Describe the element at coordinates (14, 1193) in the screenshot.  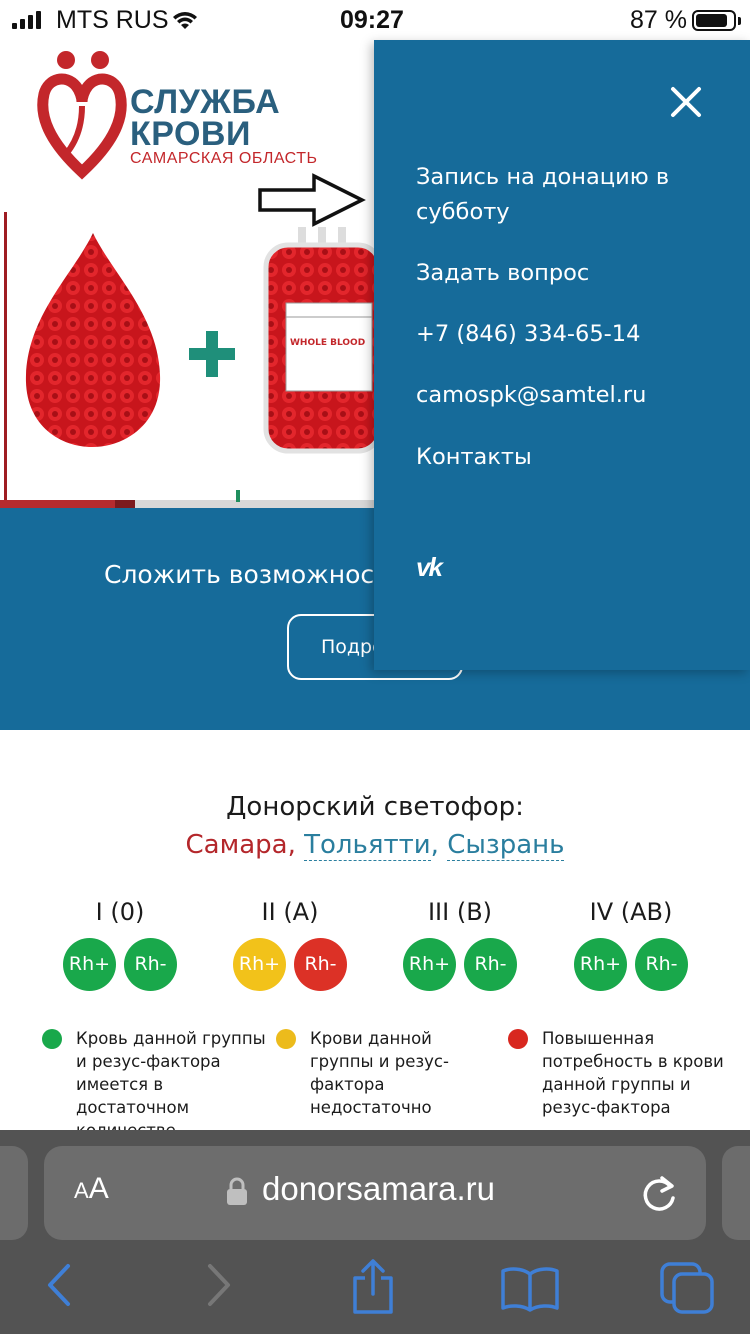
I see `prev-tab-edge` at that location.